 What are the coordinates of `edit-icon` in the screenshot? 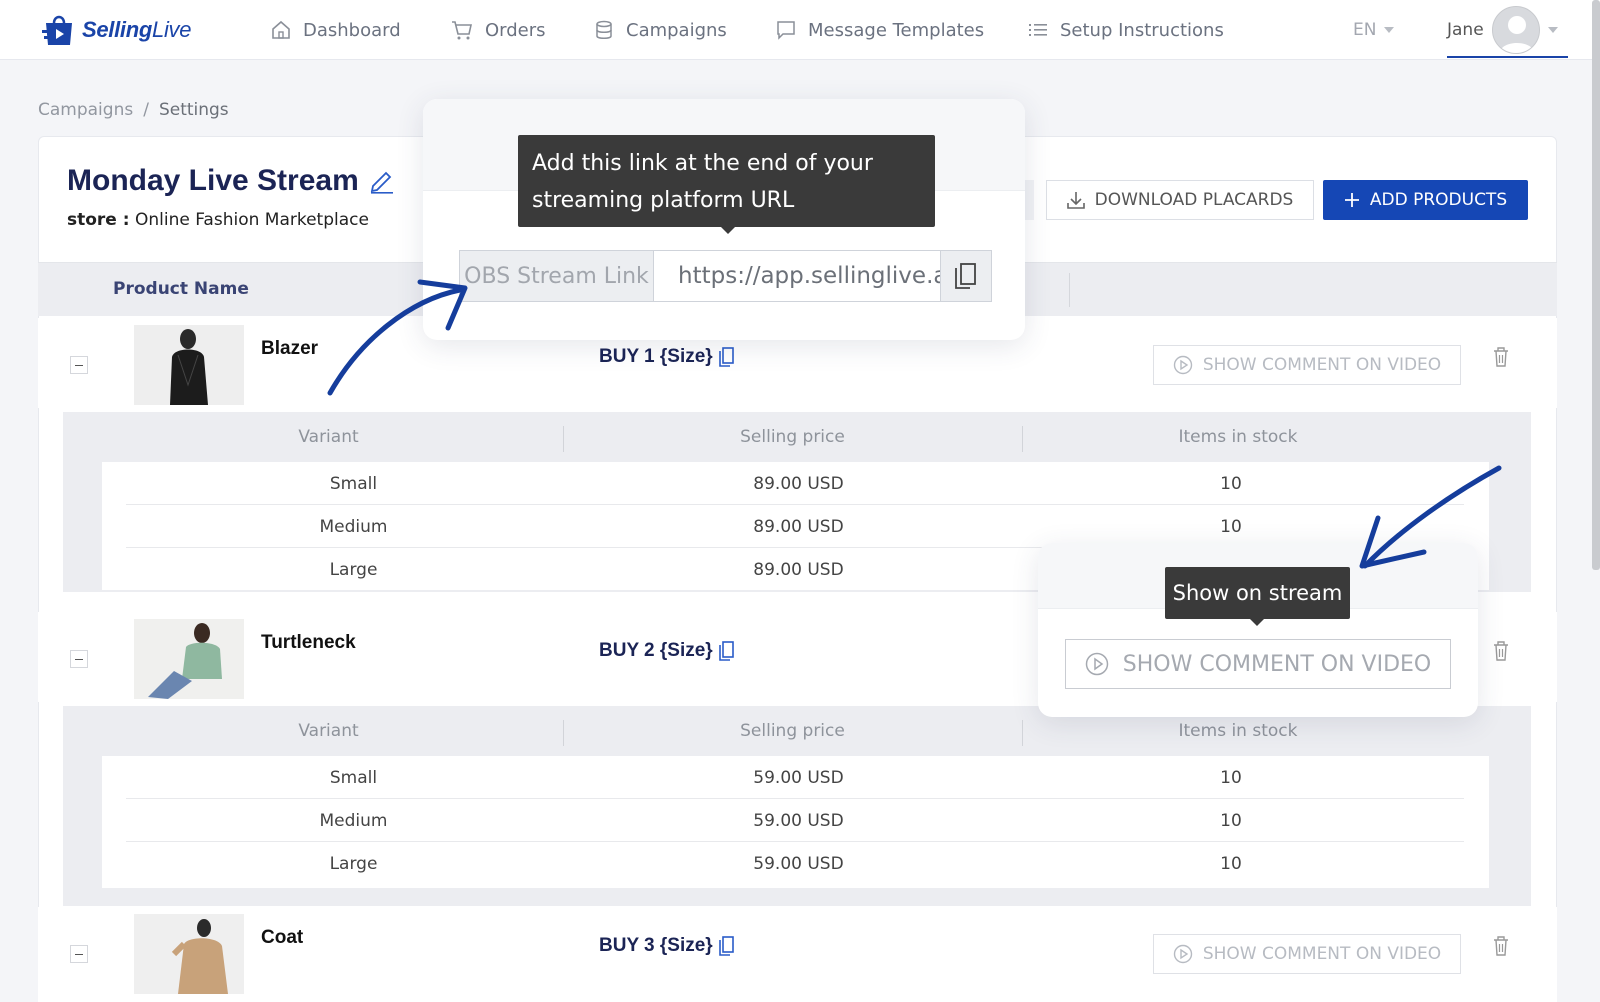 It's located at (382, 181).